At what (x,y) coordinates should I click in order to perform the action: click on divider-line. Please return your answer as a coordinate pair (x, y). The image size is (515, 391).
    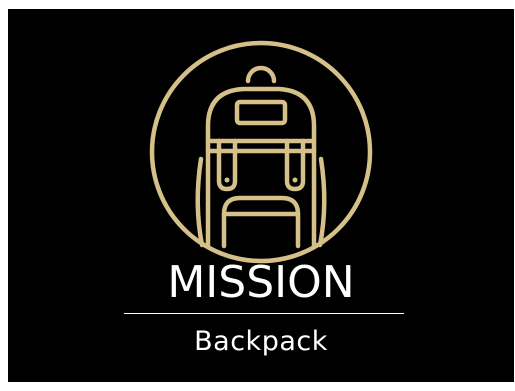
    Looking at the image, I should click on (264, 313).